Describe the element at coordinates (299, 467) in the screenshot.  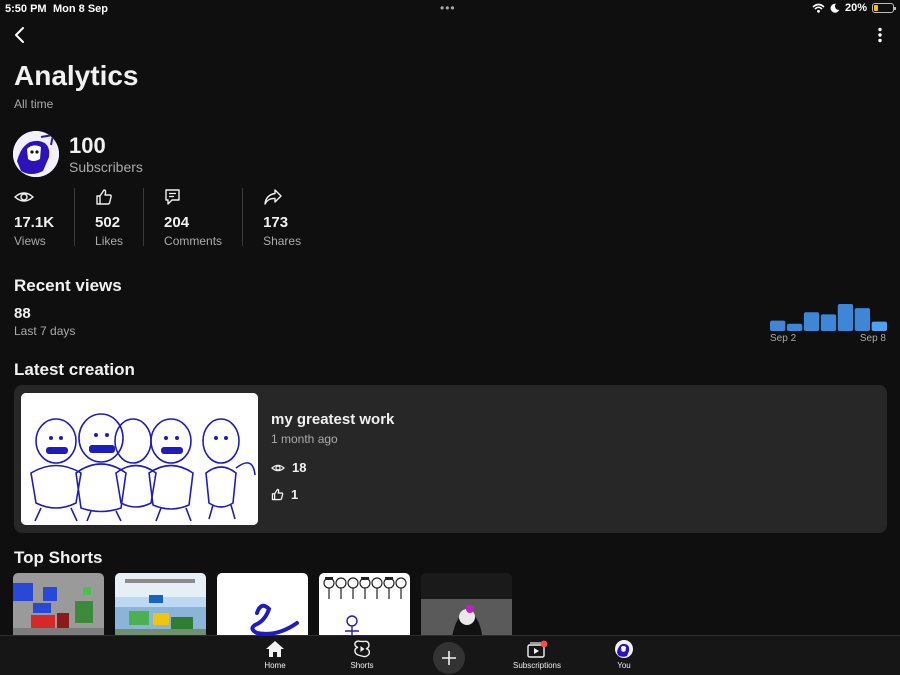
I see `video-views-value: 18` at that location.